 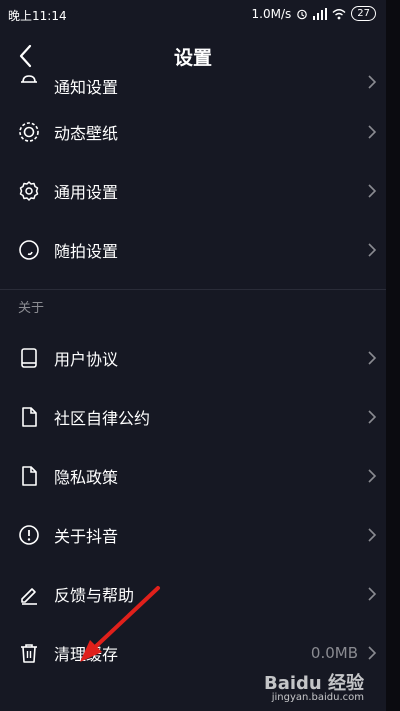 I want to click on settings-item-live-wallpaper: 动态壁纸, so click(x=193, y=131).